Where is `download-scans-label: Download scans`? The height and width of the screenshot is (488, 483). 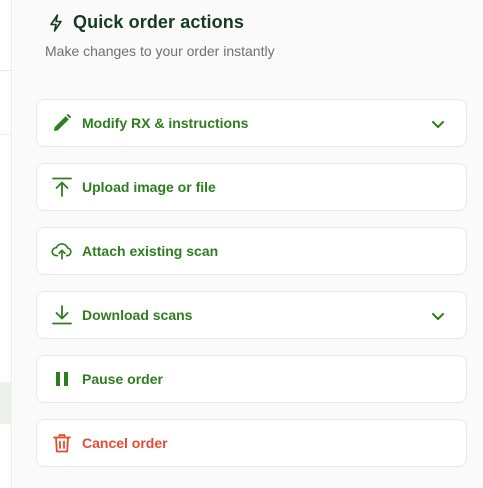 download-scans-label: Download scans is located at coordinates (137, 315).